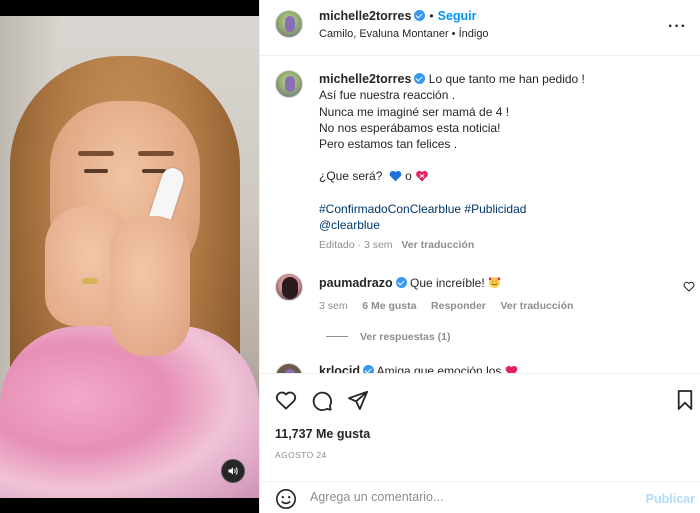 The image size is (700, 513). What do you see at coordinates (358, 400) in the screenshot?
I see `share-paper-plane-icon` at bounding box center [358, 400].